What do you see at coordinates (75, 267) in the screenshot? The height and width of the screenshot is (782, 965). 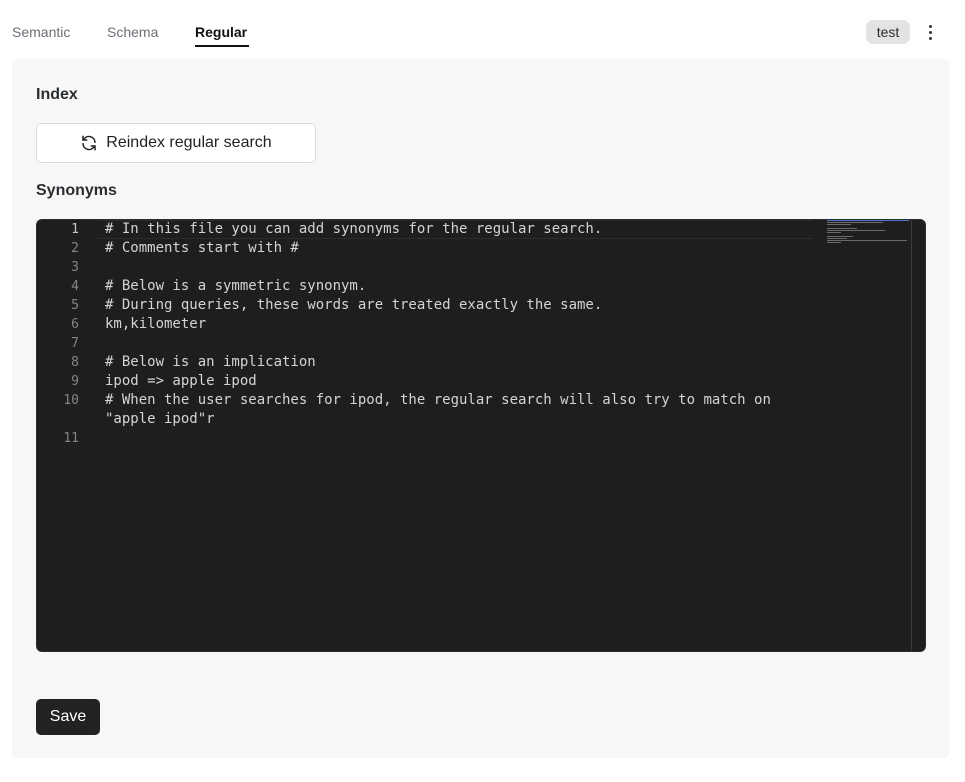 I see `line-number: 3` at bounding box center [75, 267].